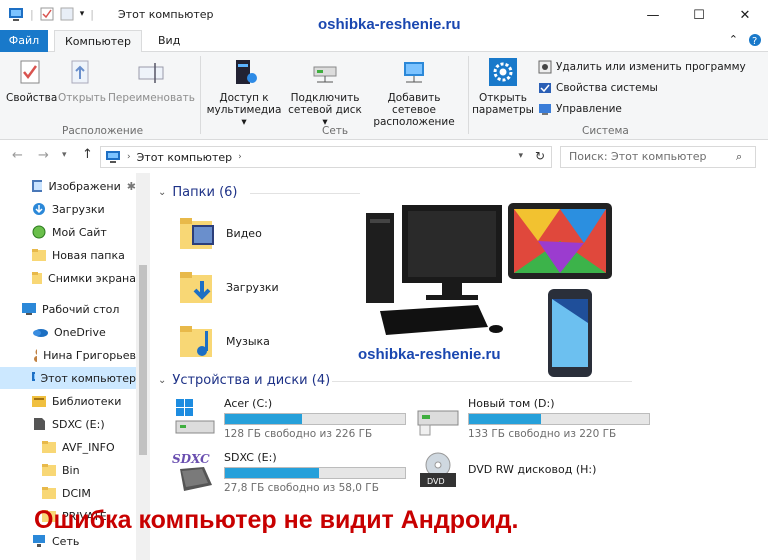 The width and height of the screenshot is (768, 560). I want to click on forward-arrow-icon: →, so click(43, 155).